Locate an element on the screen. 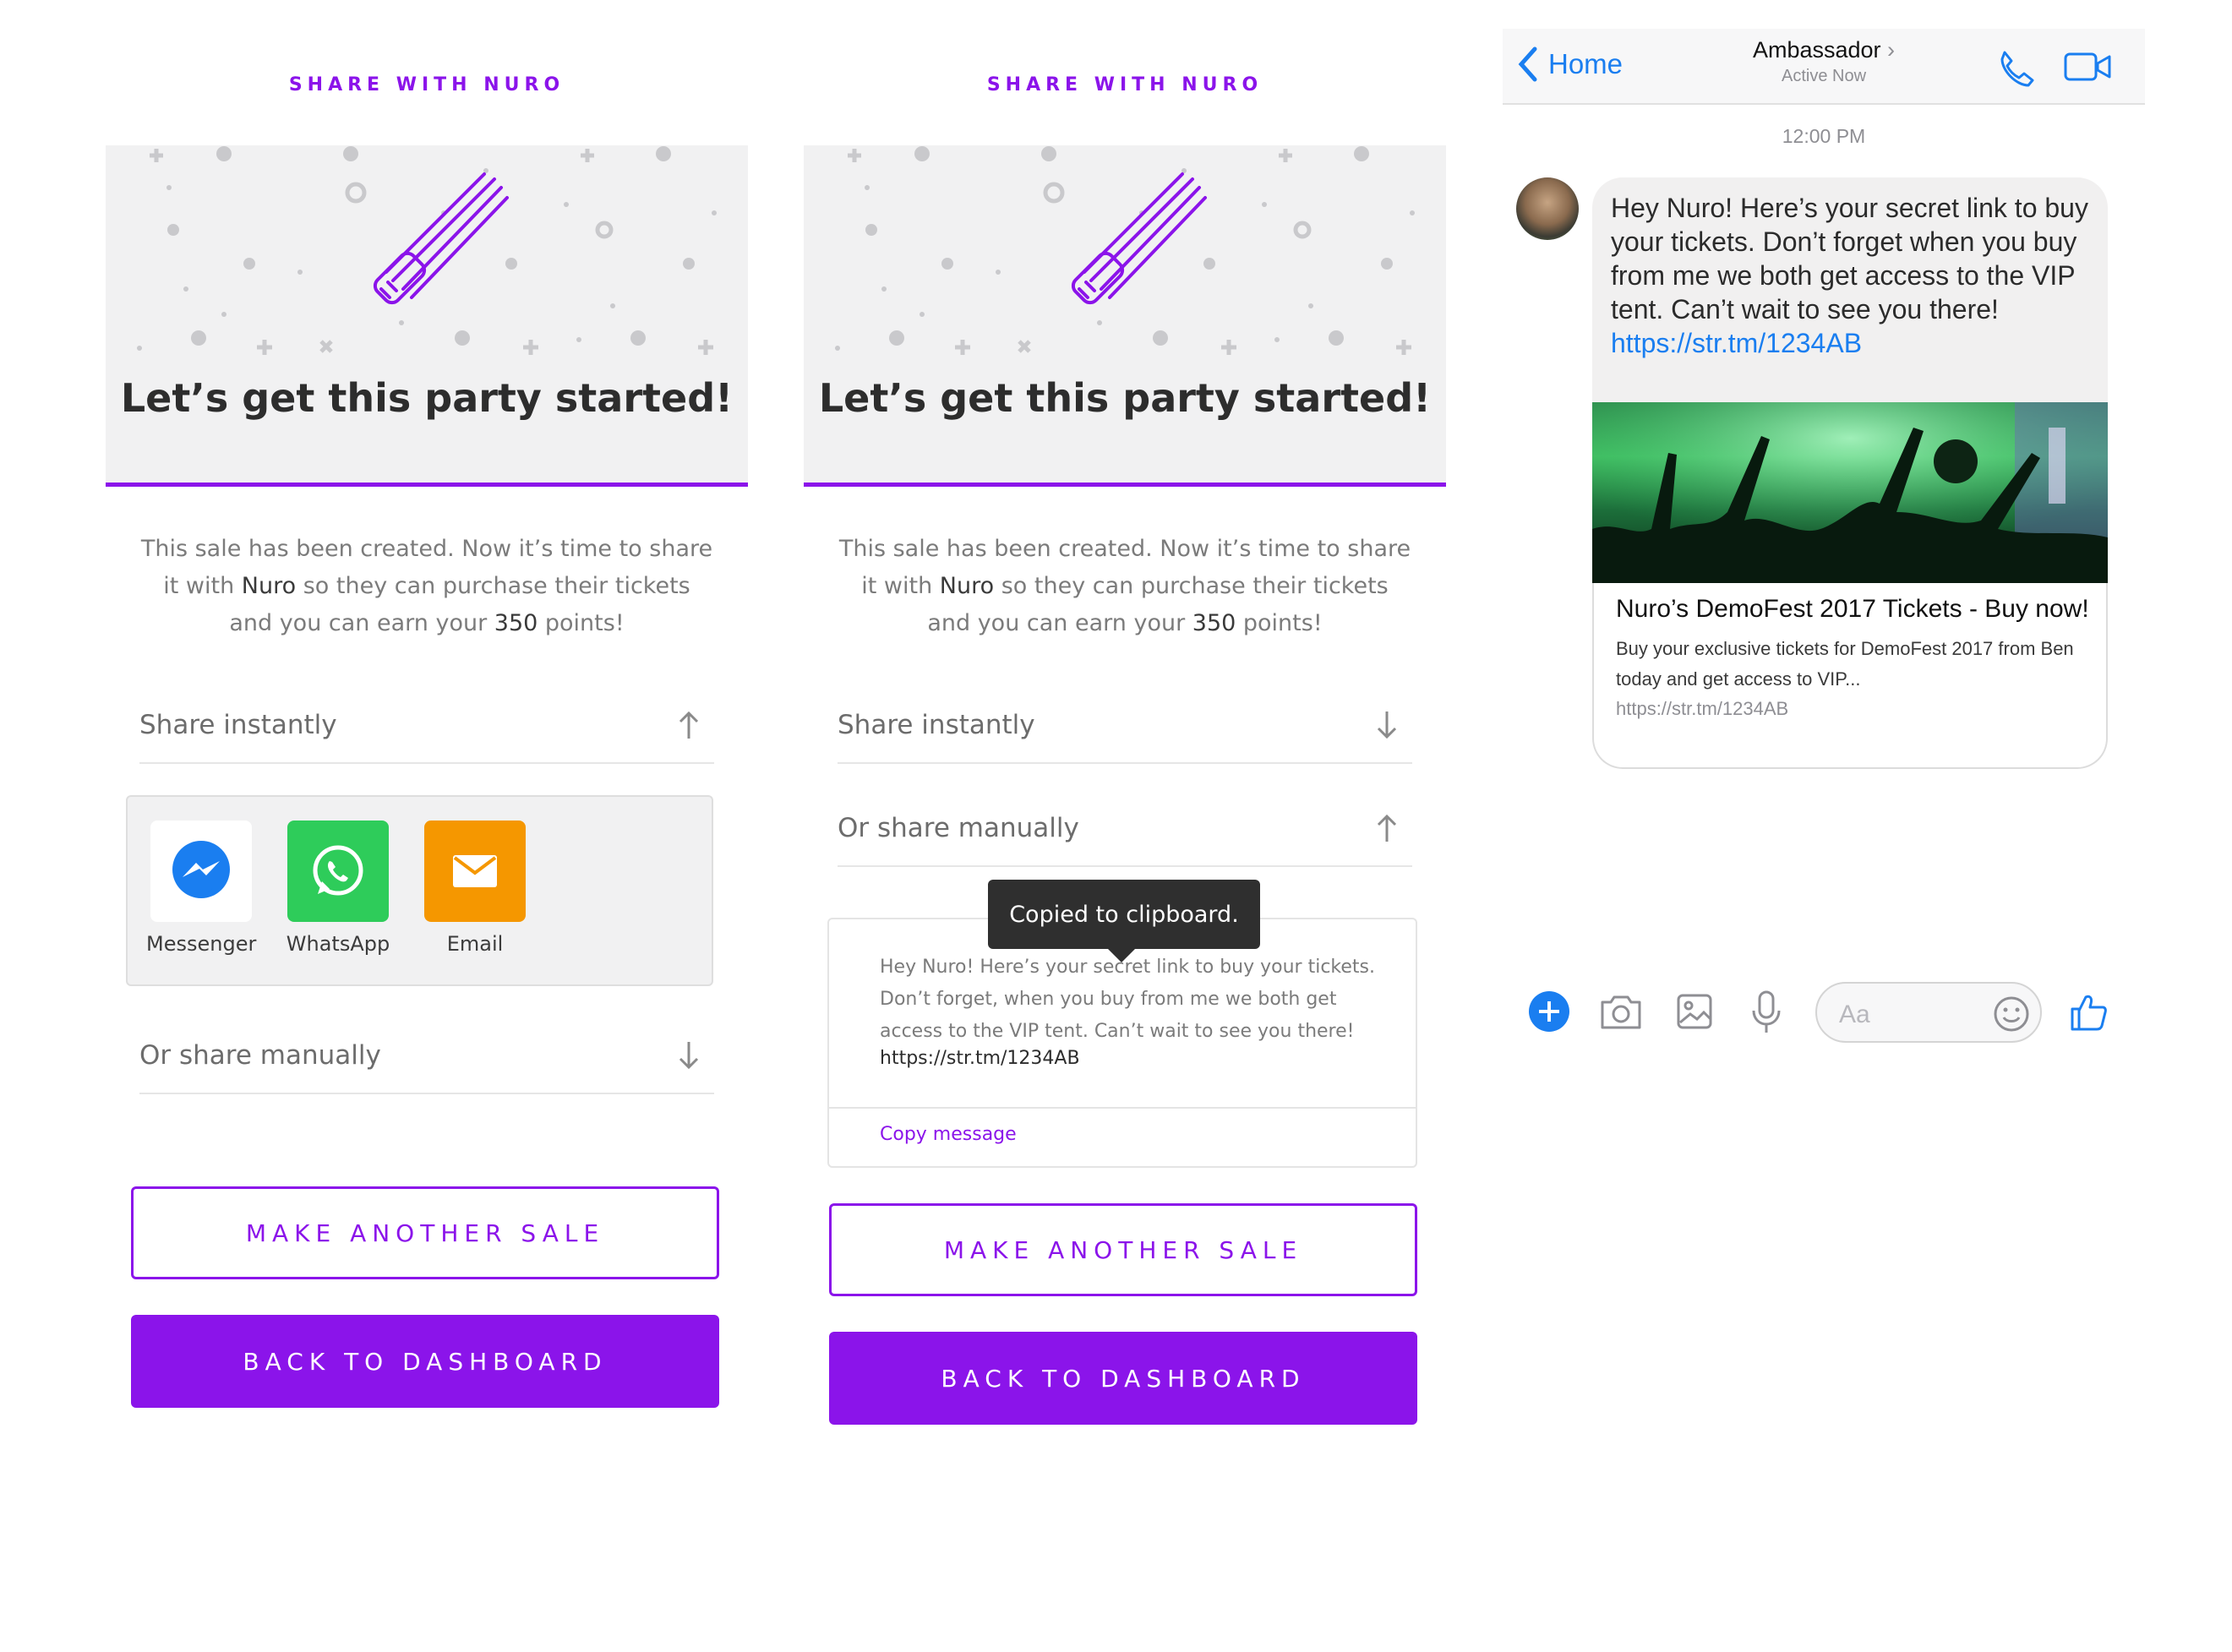 This screenshot has width=2232, height=1652. gallery-icon is located at coordinates (1695, 1011).